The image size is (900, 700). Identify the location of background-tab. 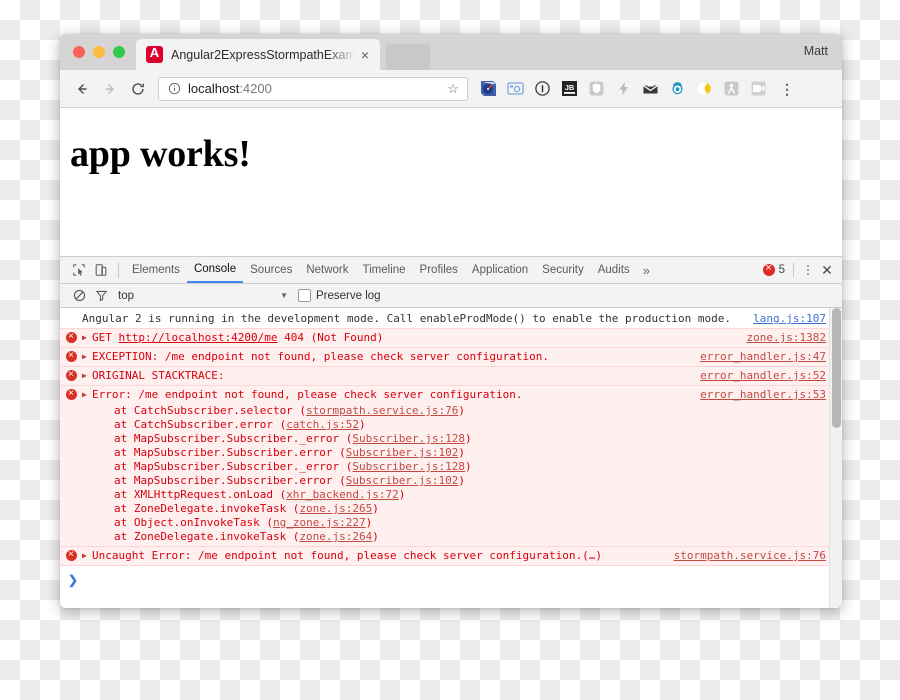
(408, 57).